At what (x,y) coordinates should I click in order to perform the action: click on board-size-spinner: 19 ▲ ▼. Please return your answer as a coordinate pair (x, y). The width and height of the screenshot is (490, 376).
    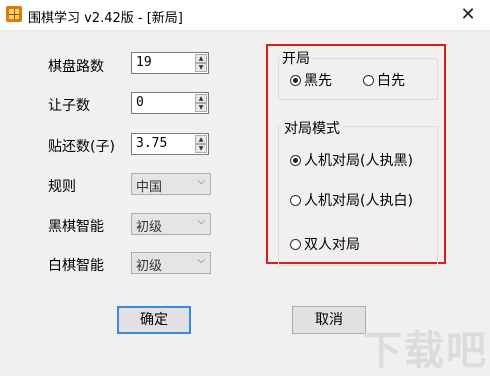
    Looking at the image, I should click on (170, 63).